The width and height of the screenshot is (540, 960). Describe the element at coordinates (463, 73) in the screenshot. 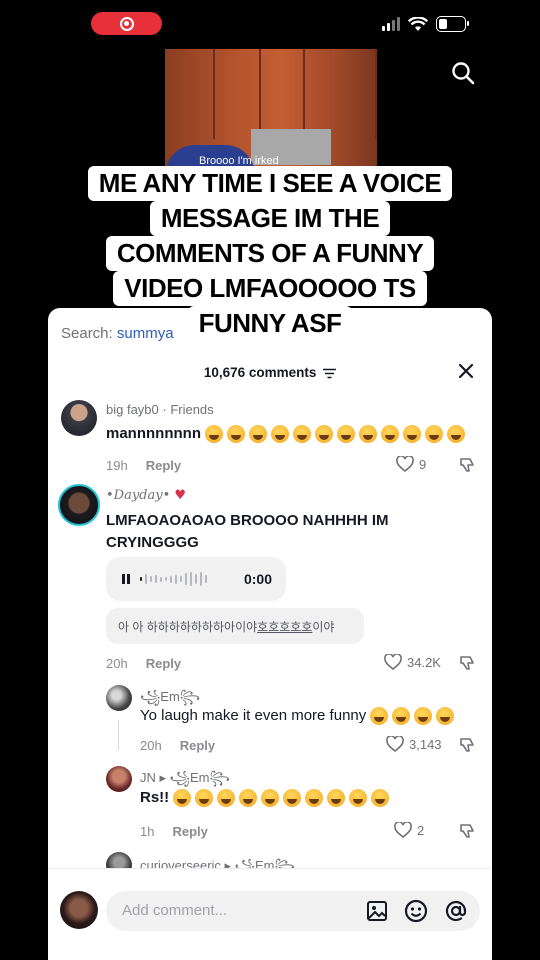

I see `search-icon` at that location.